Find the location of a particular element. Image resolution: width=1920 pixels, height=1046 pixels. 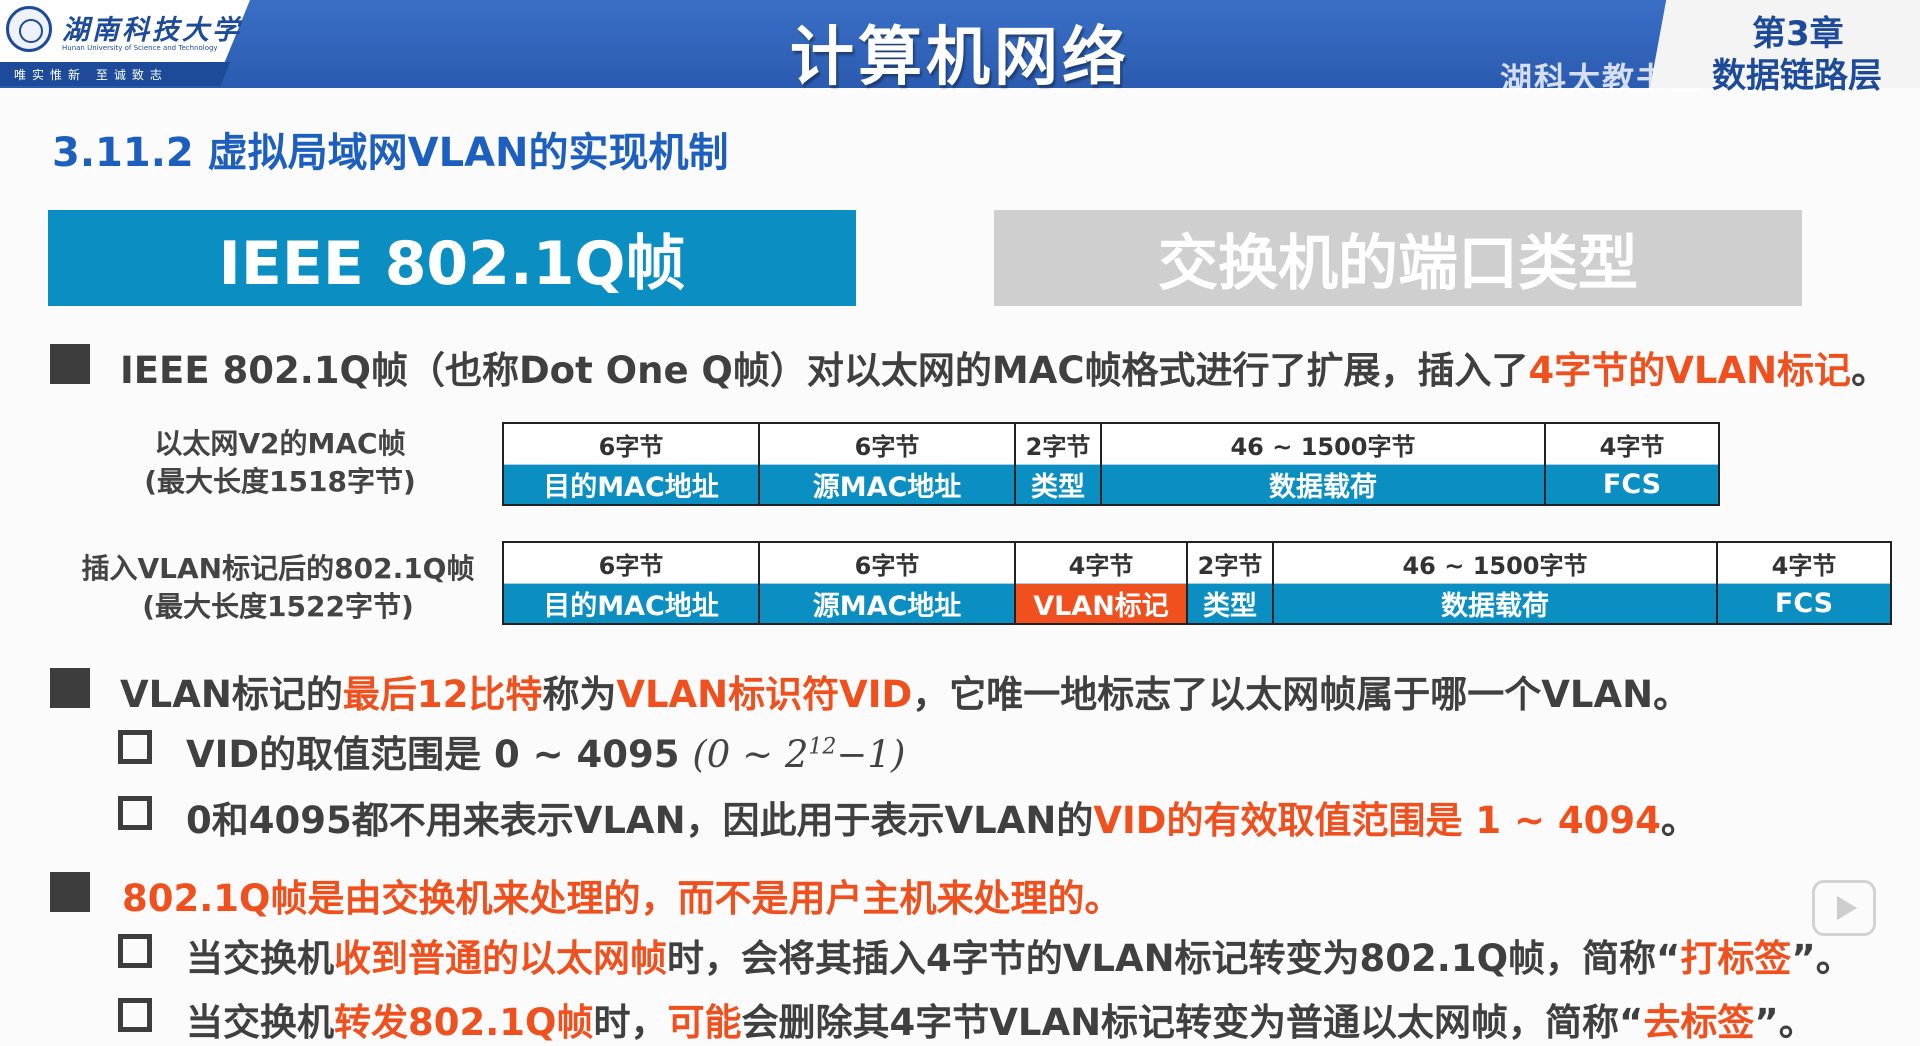

vid-range-formula: (0 ~ 212−1) is located at coordinates (798, 754).